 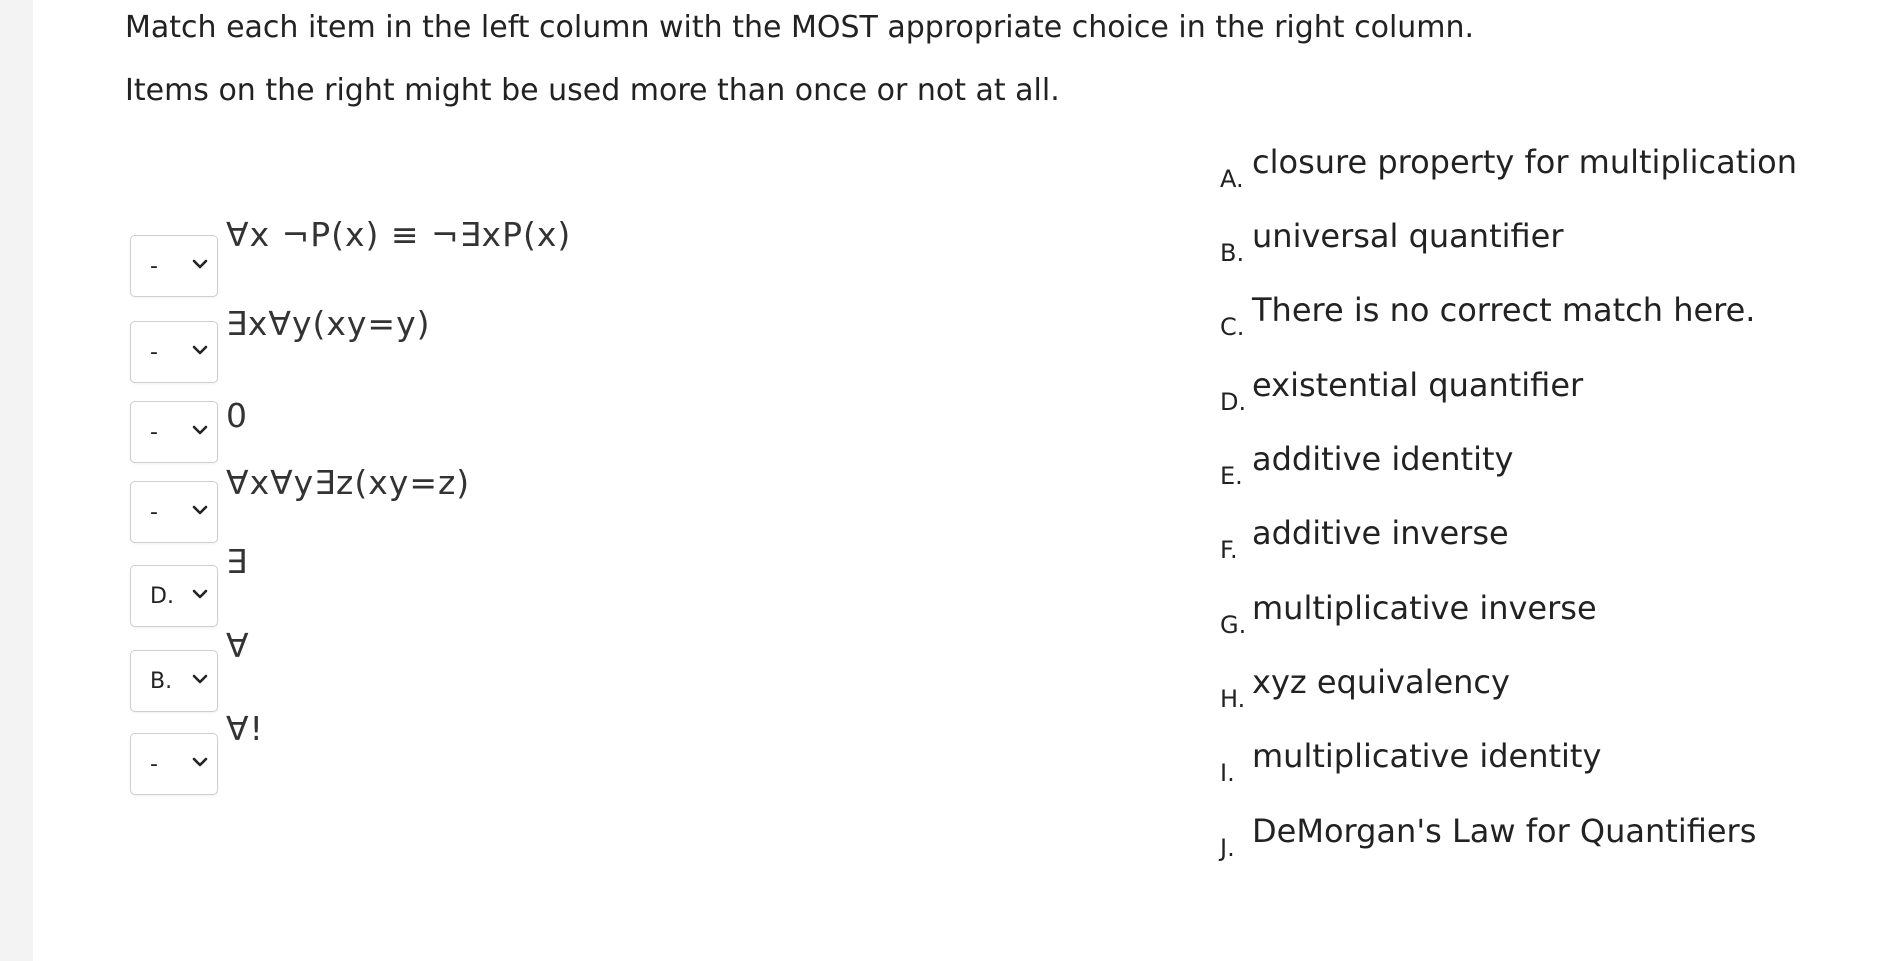 I want to click on choice-text: universal quantifier, so click(x=1408, y=236).